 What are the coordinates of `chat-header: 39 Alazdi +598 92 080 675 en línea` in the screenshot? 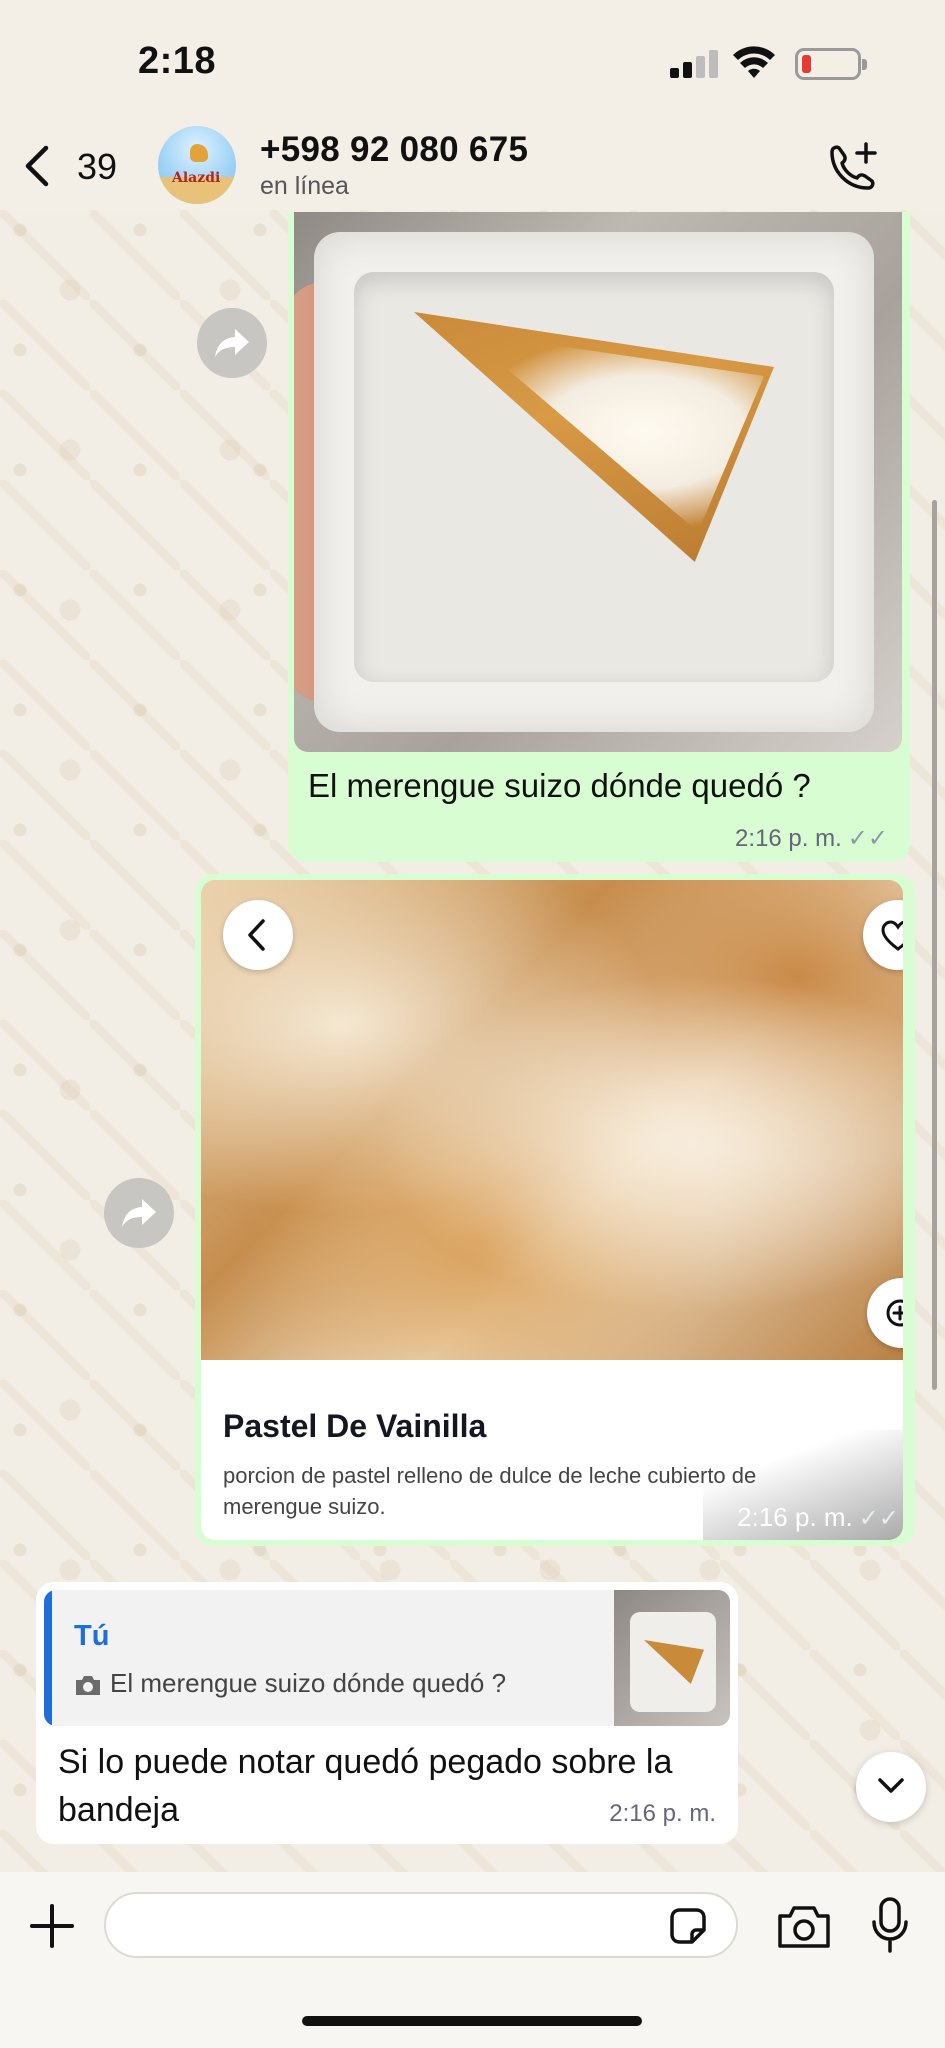 It's located at (472, 167).